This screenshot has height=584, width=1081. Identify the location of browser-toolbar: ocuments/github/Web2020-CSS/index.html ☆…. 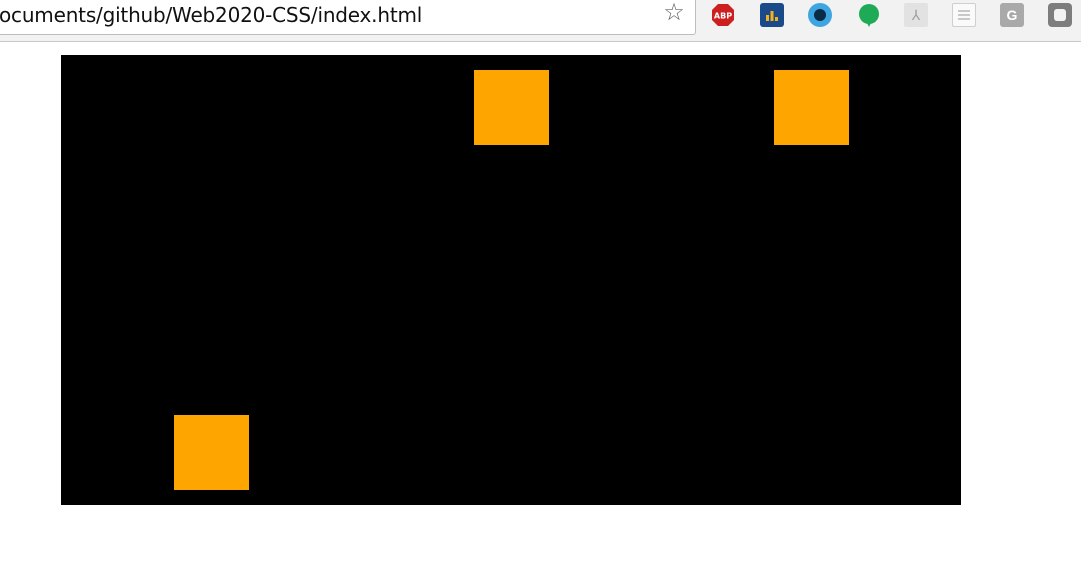
(540, 21).